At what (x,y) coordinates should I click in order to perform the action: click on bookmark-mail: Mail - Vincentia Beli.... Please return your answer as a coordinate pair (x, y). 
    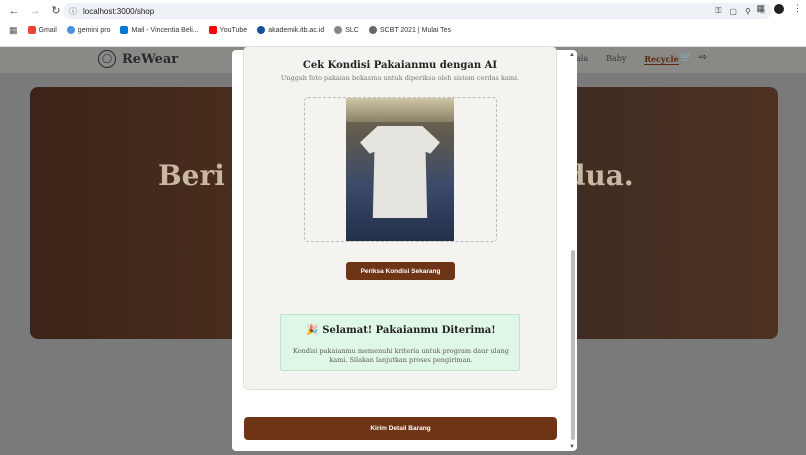
    Looking at the image, I should click on (159, 30).